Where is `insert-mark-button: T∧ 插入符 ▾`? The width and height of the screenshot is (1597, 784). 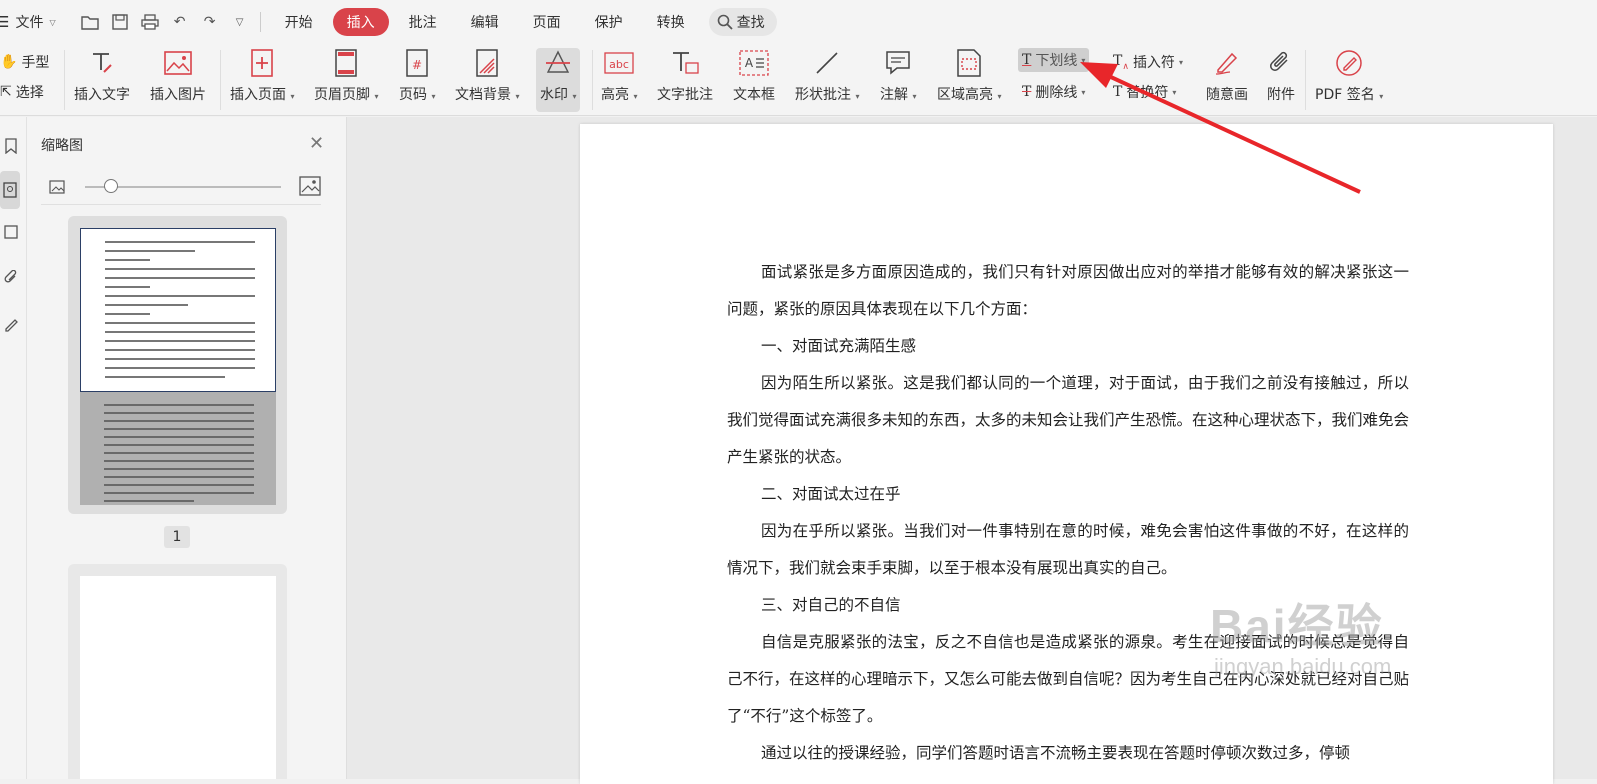
insert-mark-button: T∧ 插入符 ▾ is located at coordinates (1148, 62).